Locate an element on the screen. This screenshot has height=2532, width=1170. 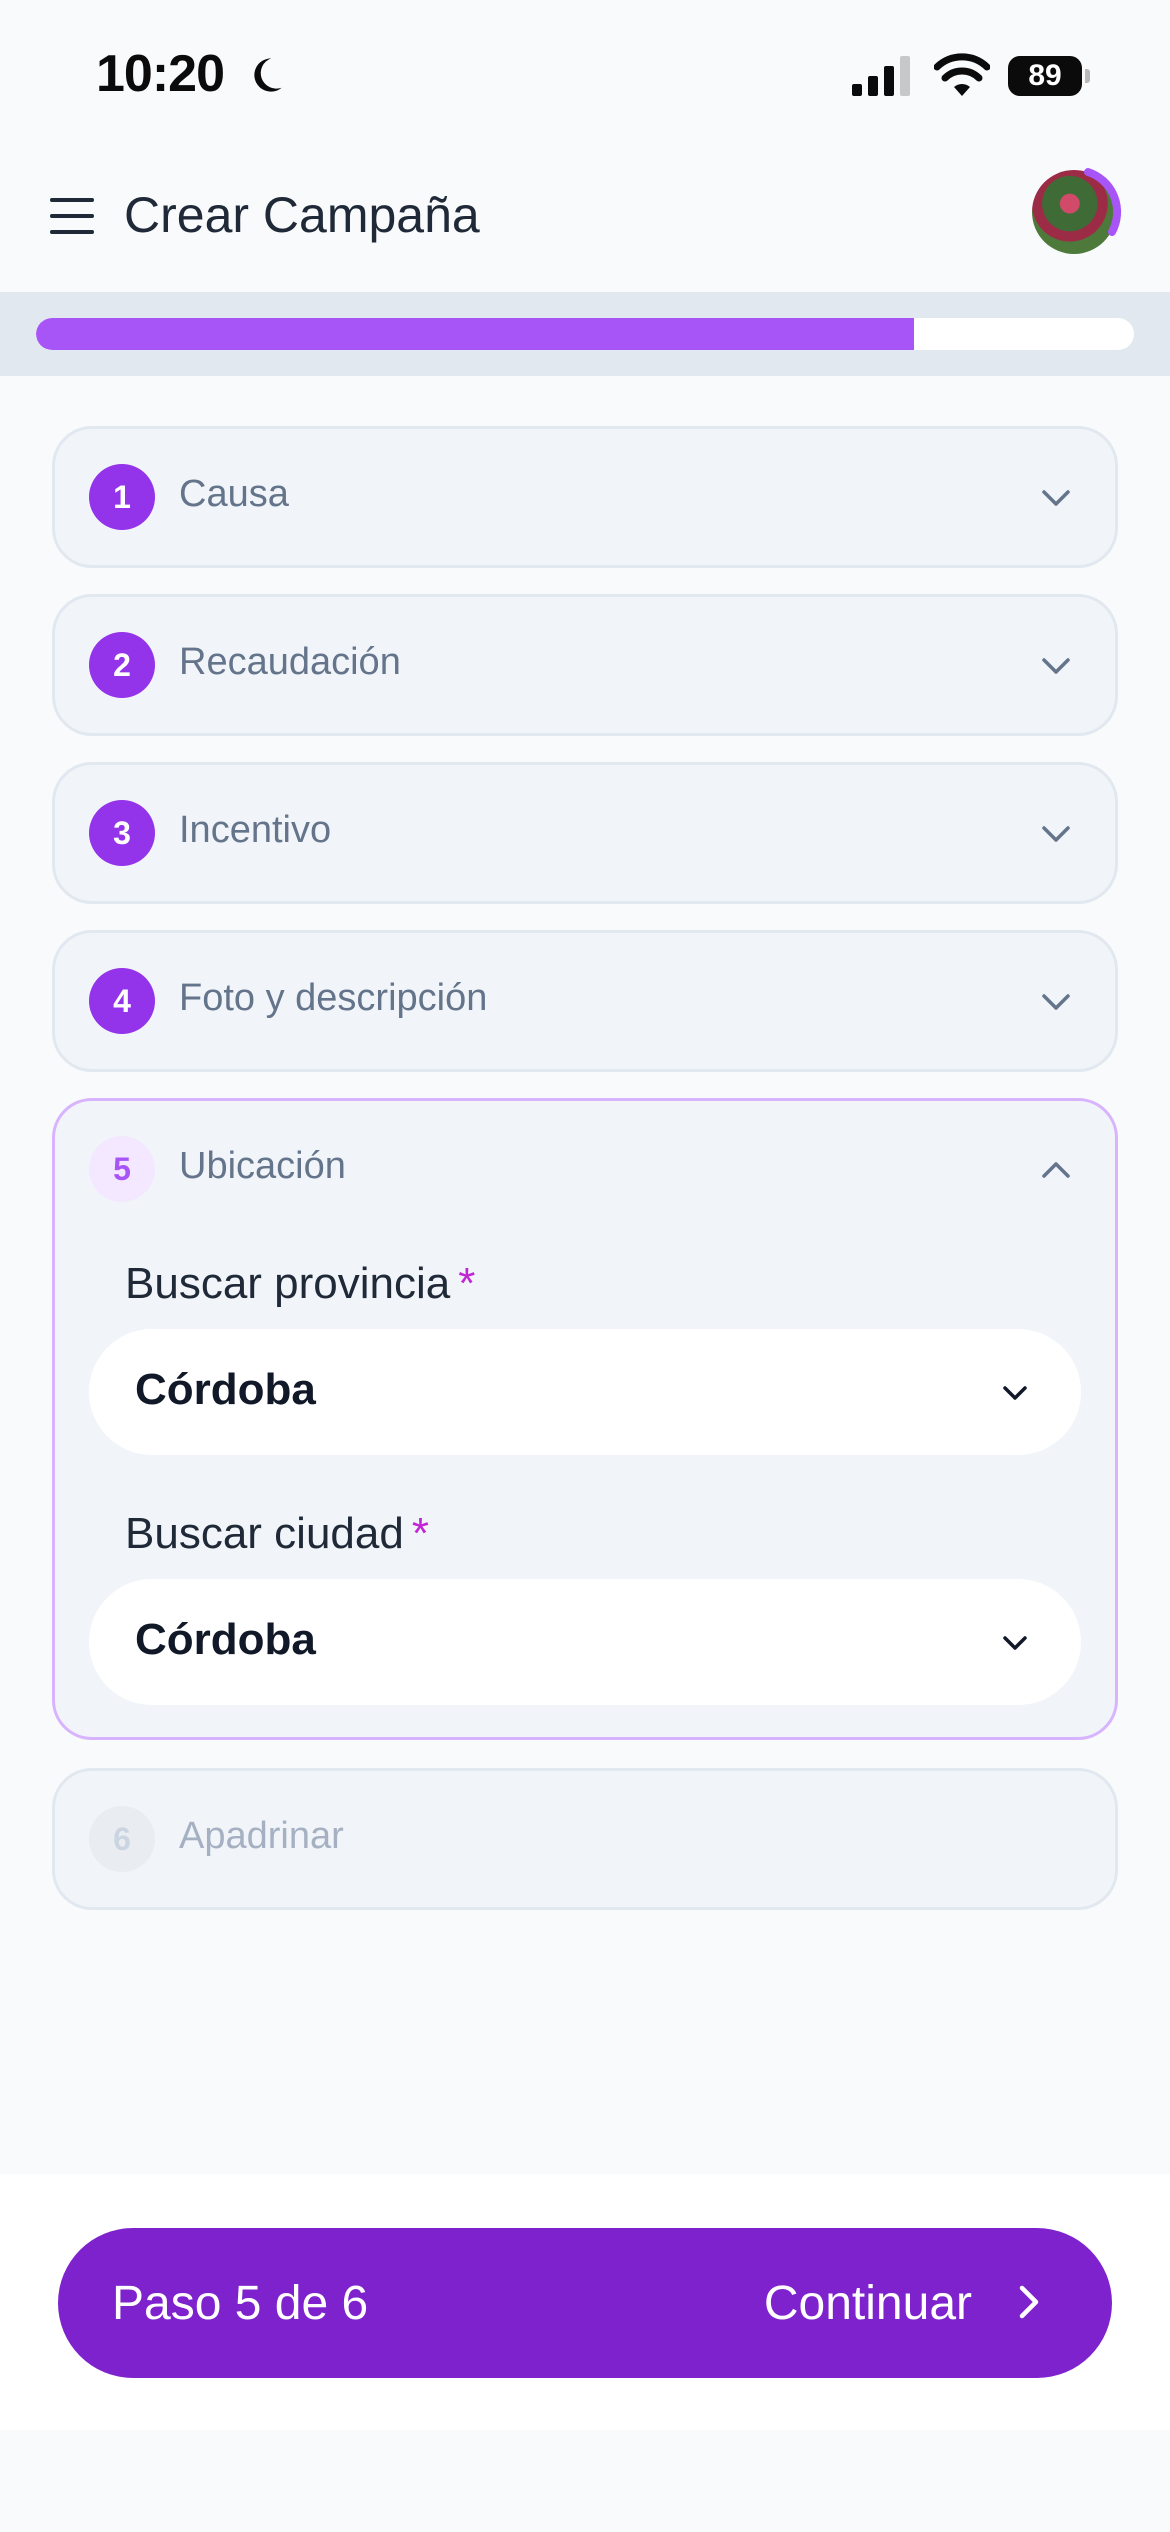
page-title: Crear Campaña is located at coordinates (302, 215).